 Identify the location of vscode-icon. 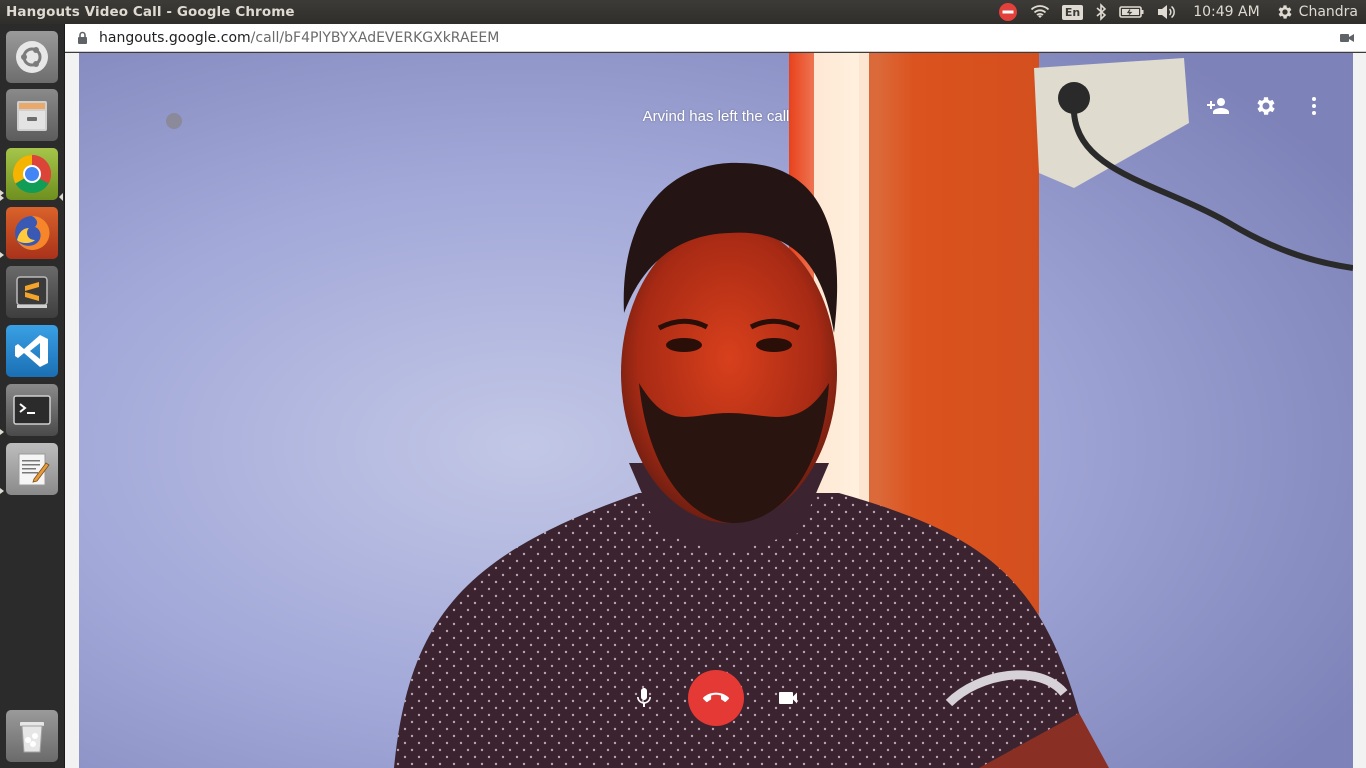
(31, 351).